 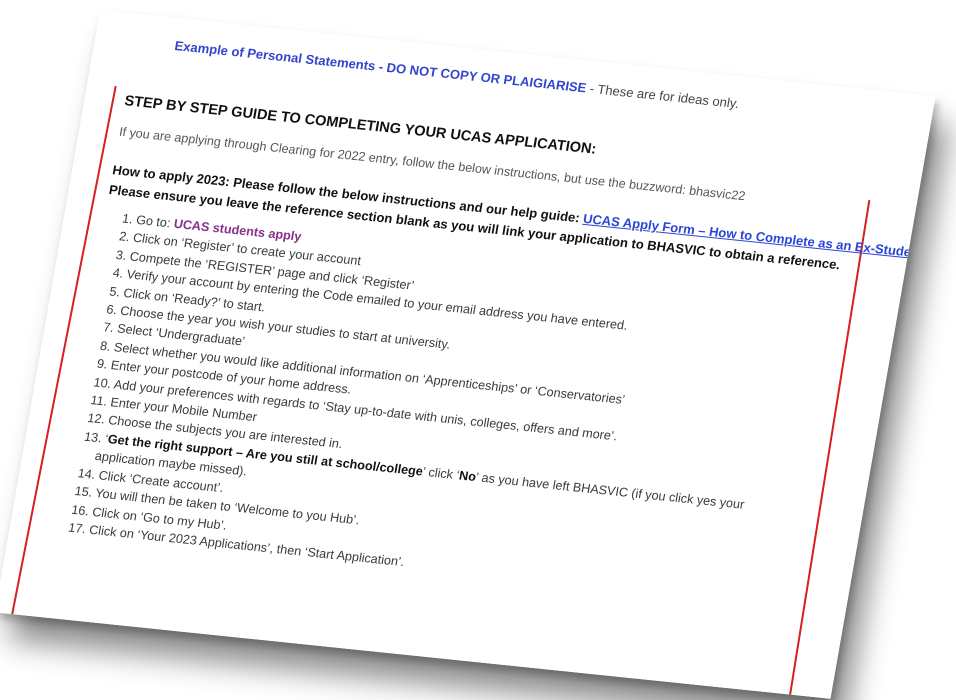 What do you see at coordinates (441, 473) in the screenshot?
I see `step-13-mid: ’ click ‘` at bounding box center [441, 473].